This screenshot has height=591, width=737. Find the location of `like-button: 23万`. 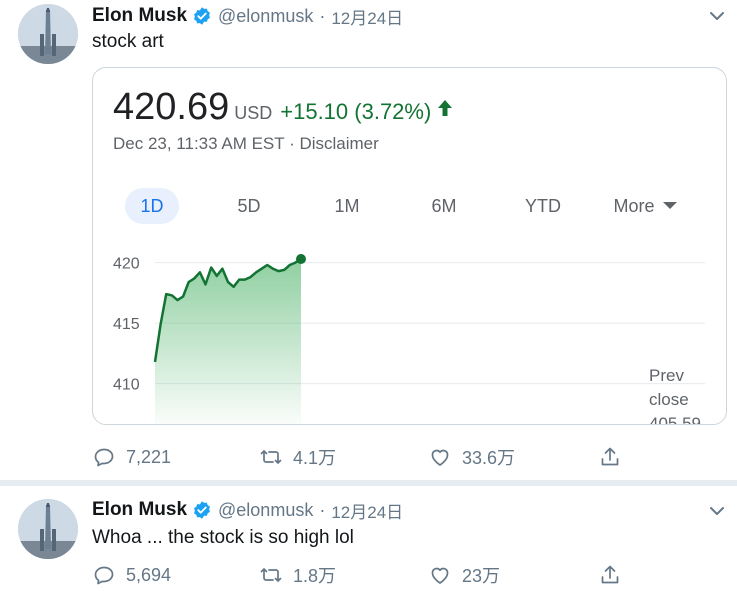

like-button: 23万 is located at coordinates (464, 575).